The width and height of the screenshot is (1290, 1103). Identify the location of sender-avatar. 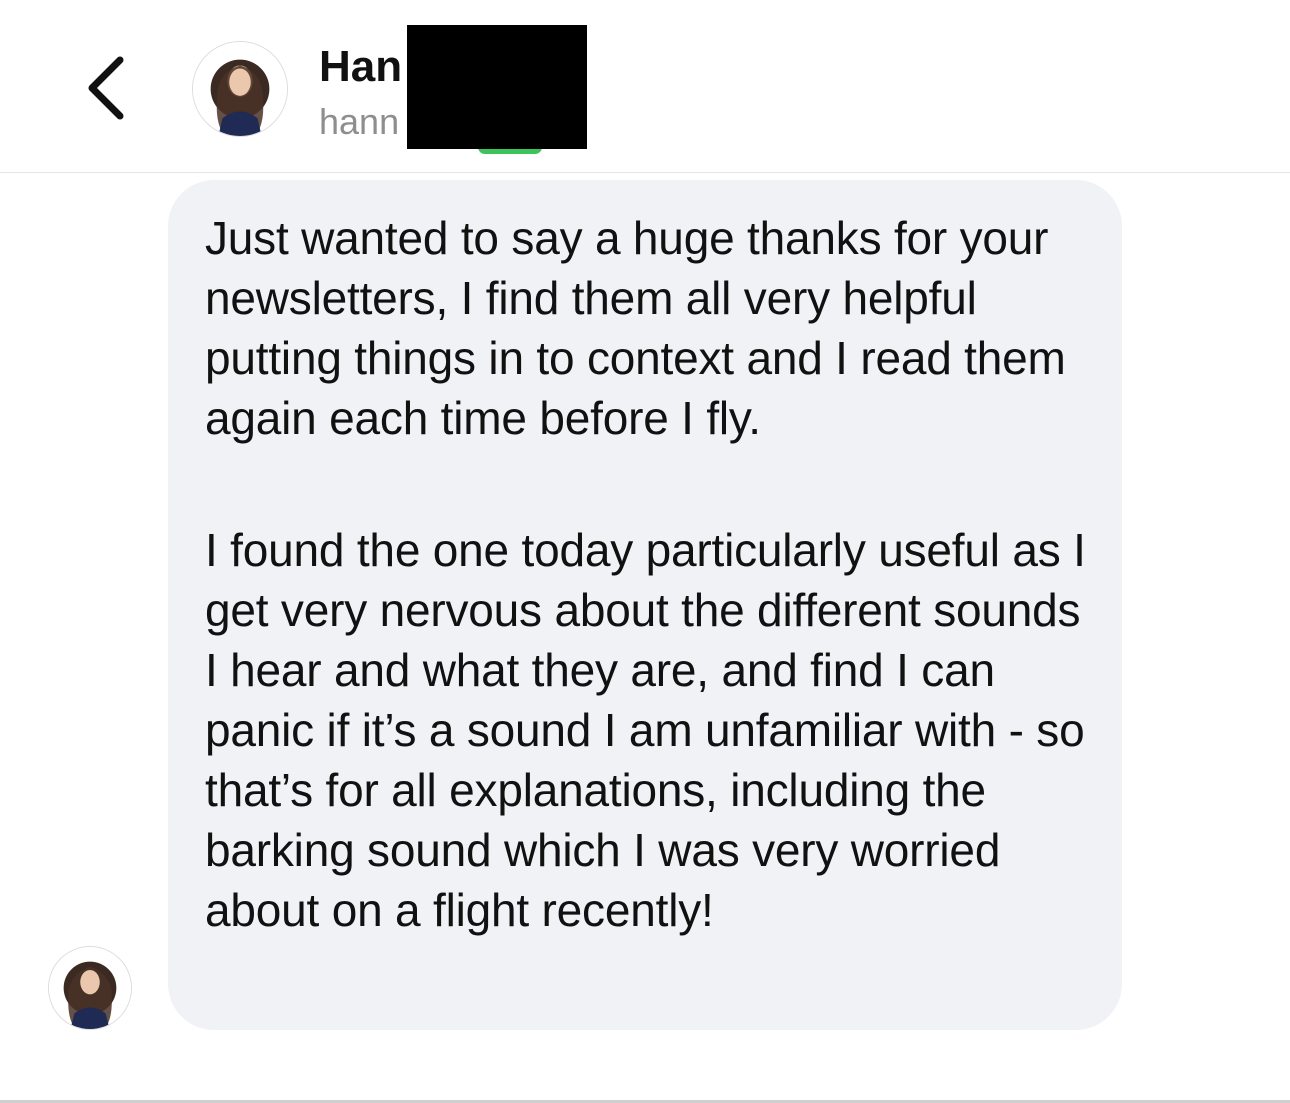
(90, 988).